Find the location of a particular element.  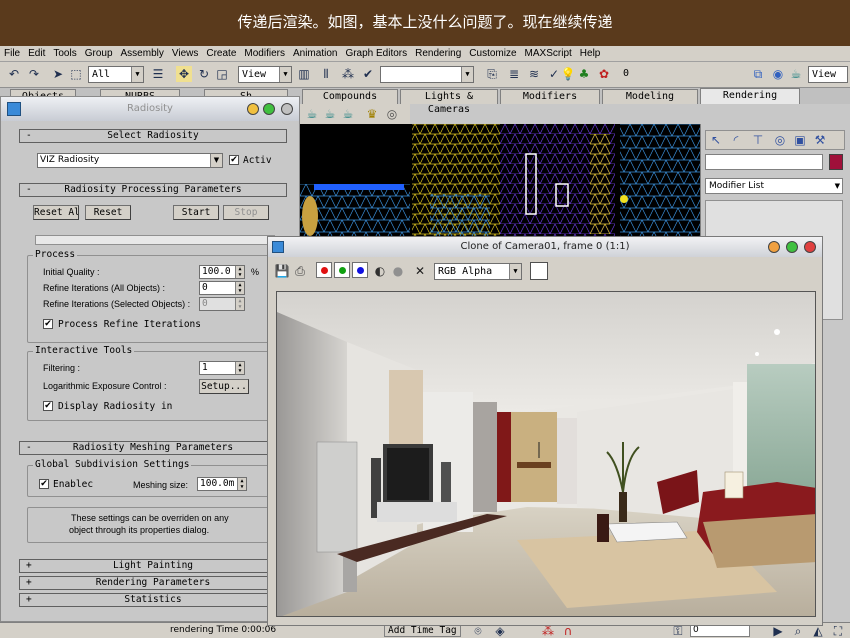

app-icon is located at coordinates (14, 109).